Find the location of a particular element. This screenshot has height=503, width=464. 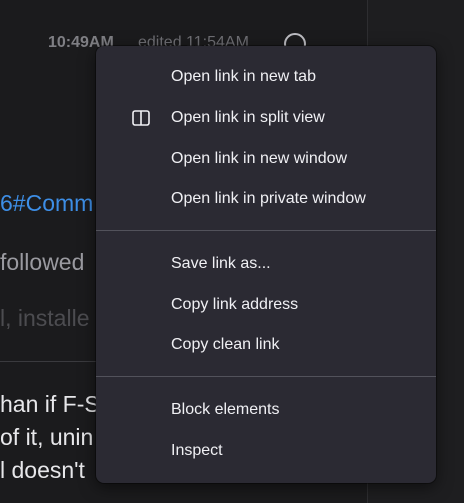

menu-item-open-new-tab: Open link in new tab is located at coordinates (266, 77).